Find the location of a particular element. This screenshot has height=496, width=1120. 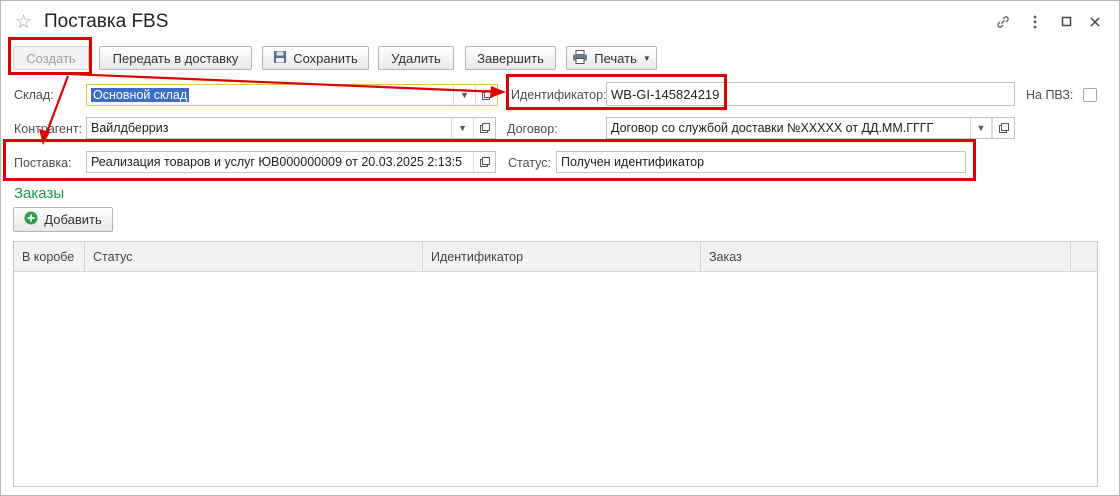

add-circle-icon is located at coordinates (31, 219).